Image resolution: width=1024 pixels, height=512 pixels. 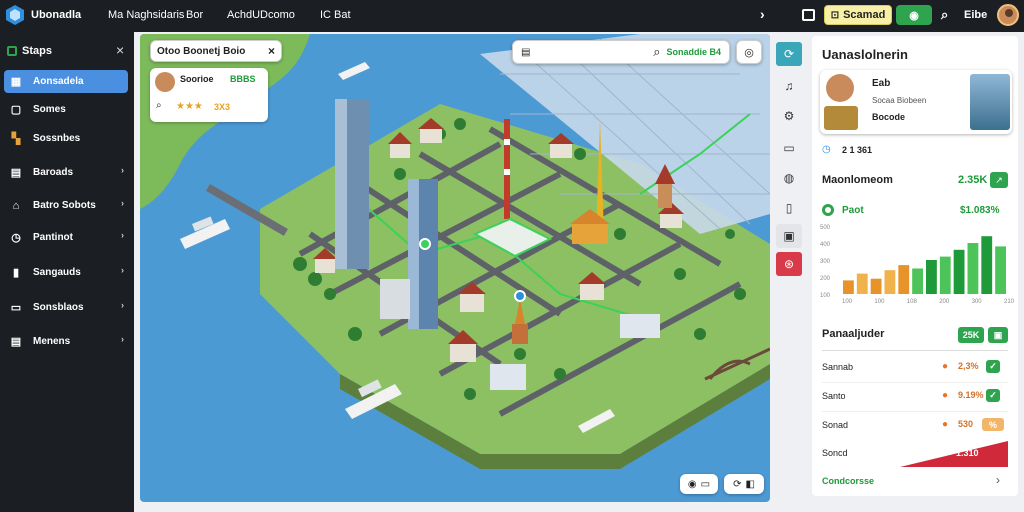 I want to click on sidebar-item-baroads: ▤ Baroads ›, so click(x=66, y=172).